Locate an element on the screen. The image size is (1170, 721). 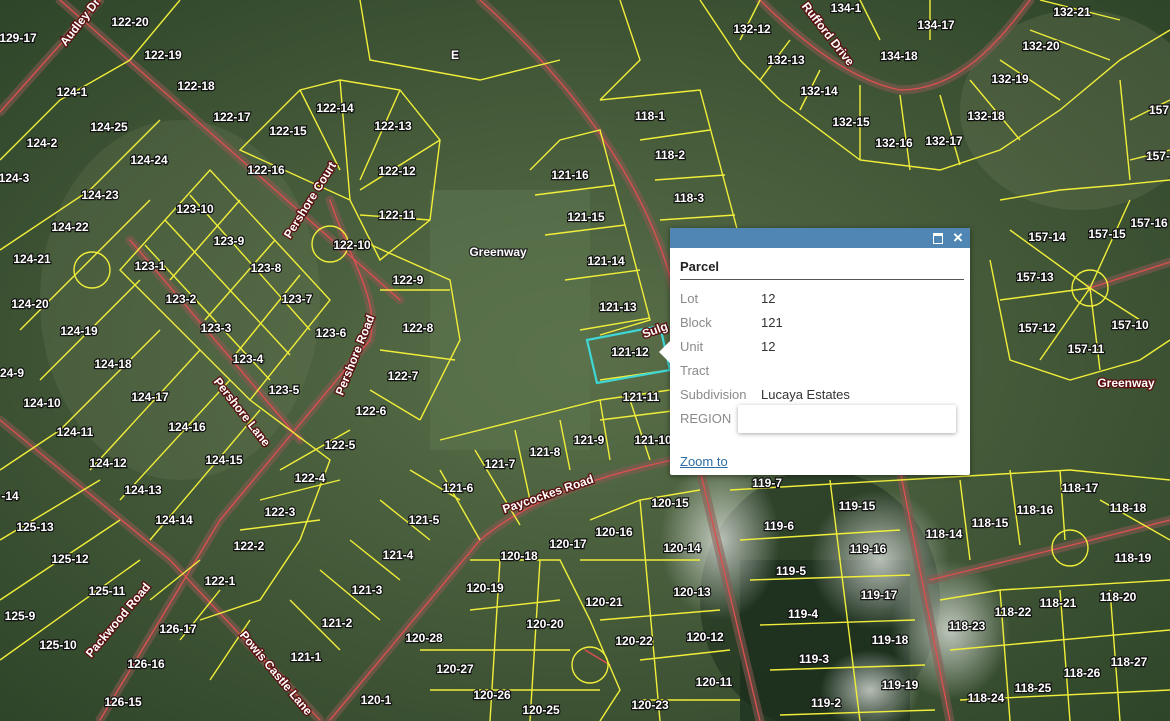
parcel-label: 119-3 is located at coordinates (814, 659).